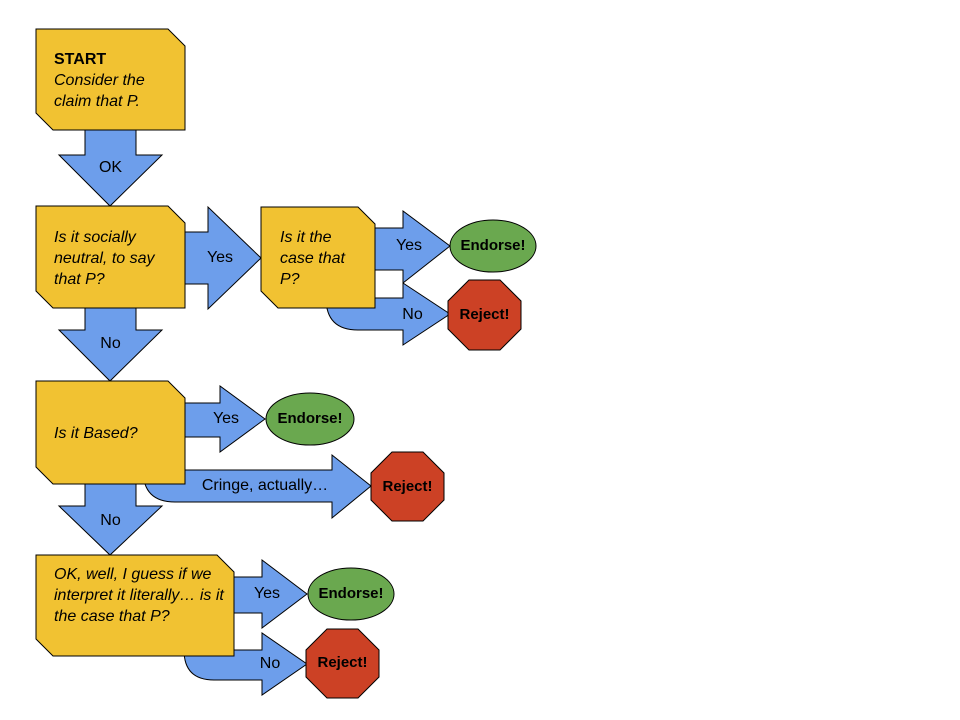 Image resolution: width=960 pixels, height=720 pixels. Describe the element at coordinates (104, 258) in the screenshot. I see `q1-text: Is it socially neutral, to say that P?` at that location.